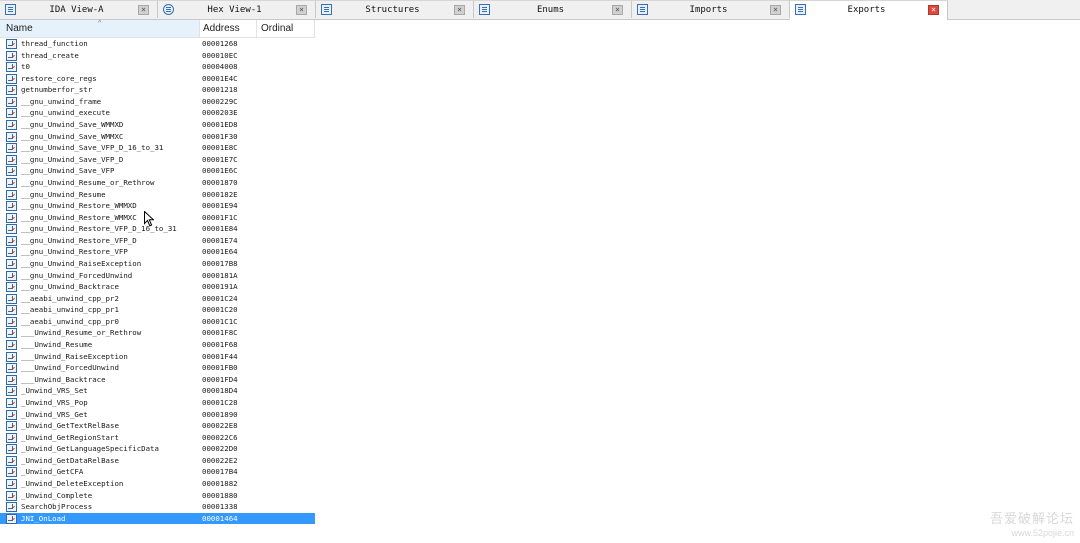 The image size is (1080, 543). Describe the element at coordinates (77, 275) in the screenshot. I see `export-name: __gnu_Unwind_ForcedUnwind` at that location.